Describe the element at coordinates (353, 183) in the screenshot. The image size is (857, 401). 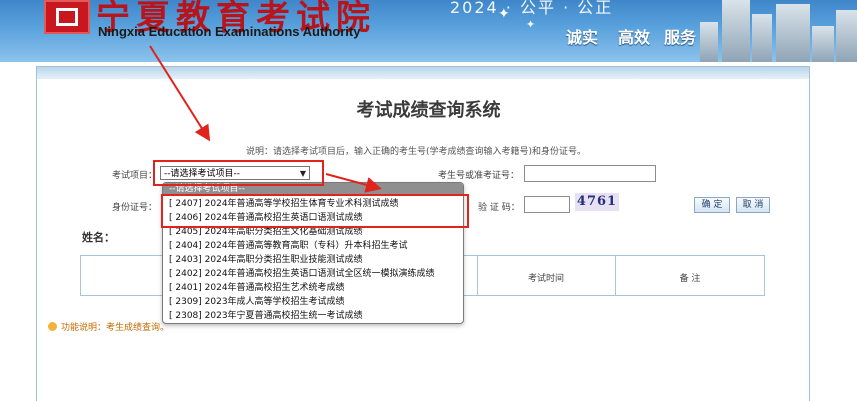
I see `annotation-arrow-right` at that location.